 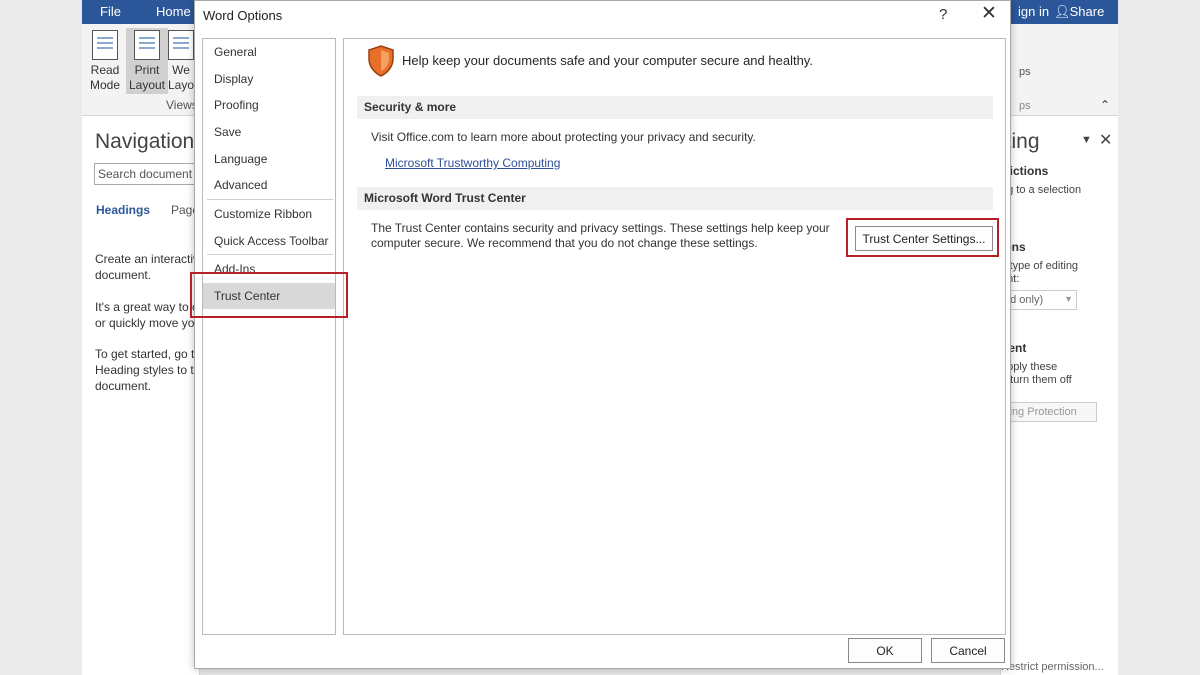 What do you see at coordinates (123, 210) in the screenshot?
I see `tab-headings: Headings` at bounding box center [123, 210].